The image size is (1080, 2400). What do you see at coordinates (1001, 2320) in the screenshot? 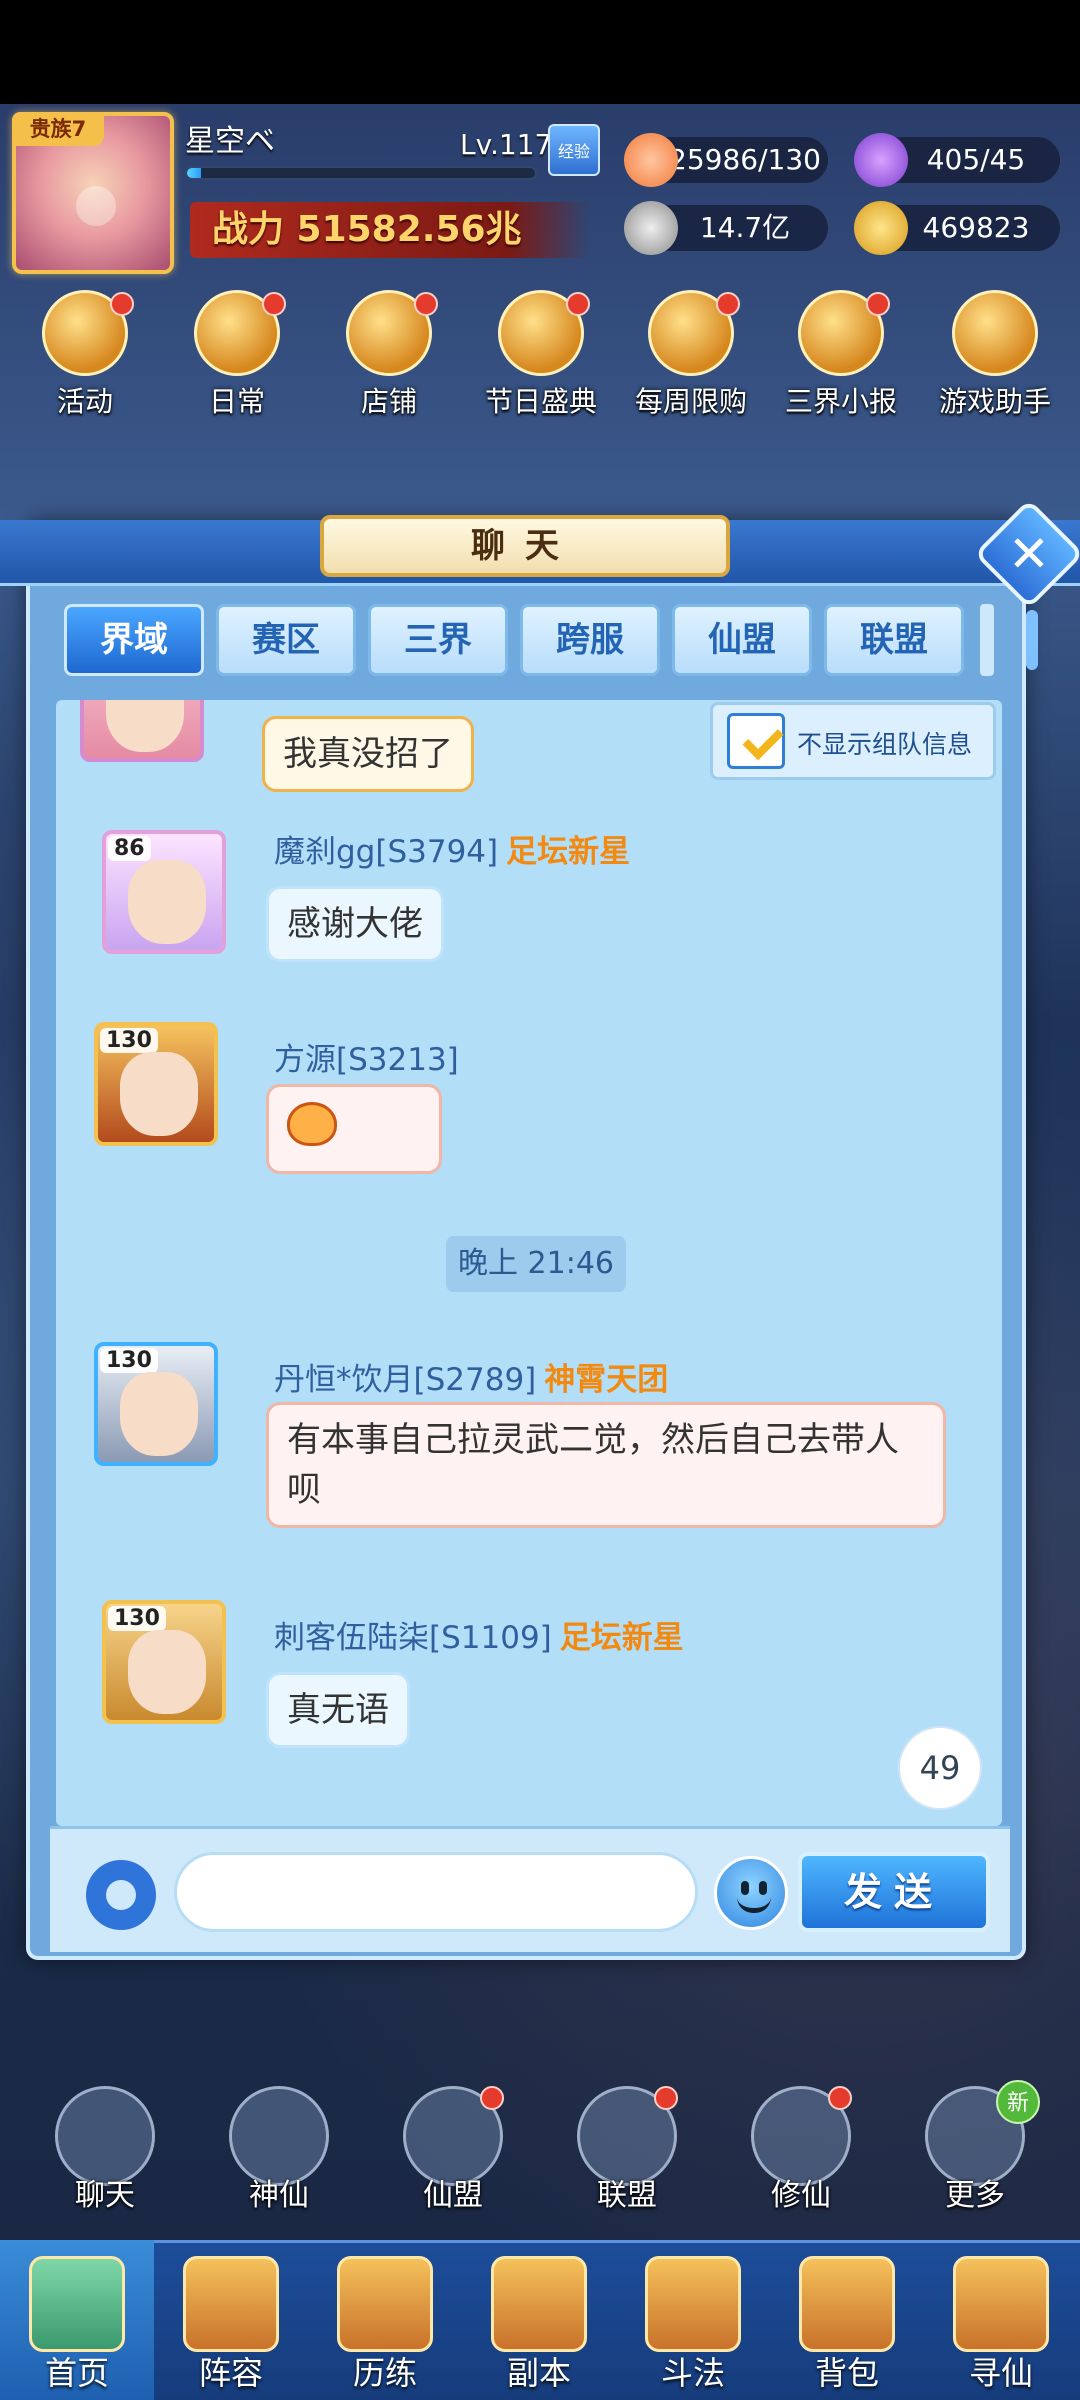
I see `nav-seek-immortal: 寻仙` at bounding box center [1001, 2320].